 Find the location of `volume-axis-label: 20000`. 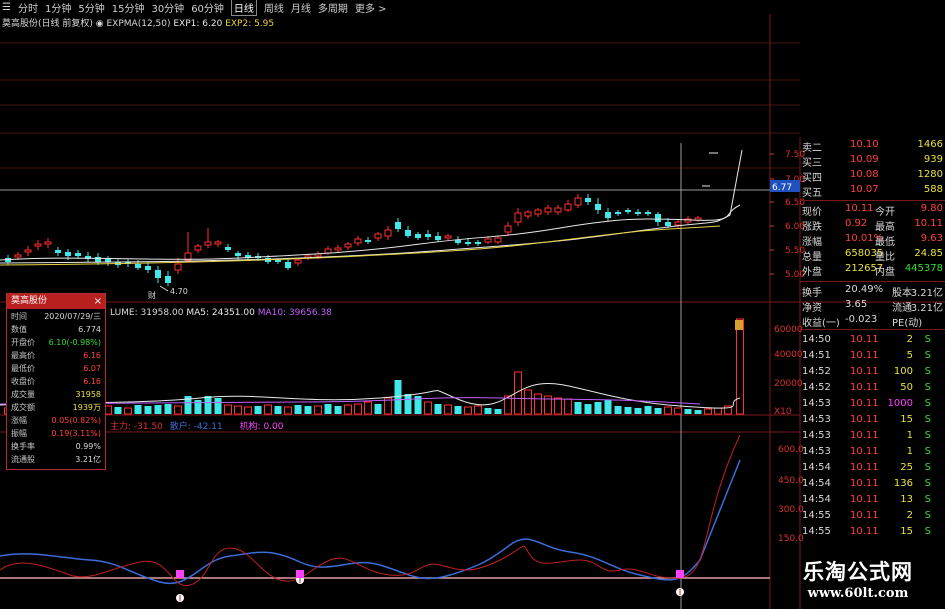

volume-axis-label: 20000 is located at coordinates (788, 384).